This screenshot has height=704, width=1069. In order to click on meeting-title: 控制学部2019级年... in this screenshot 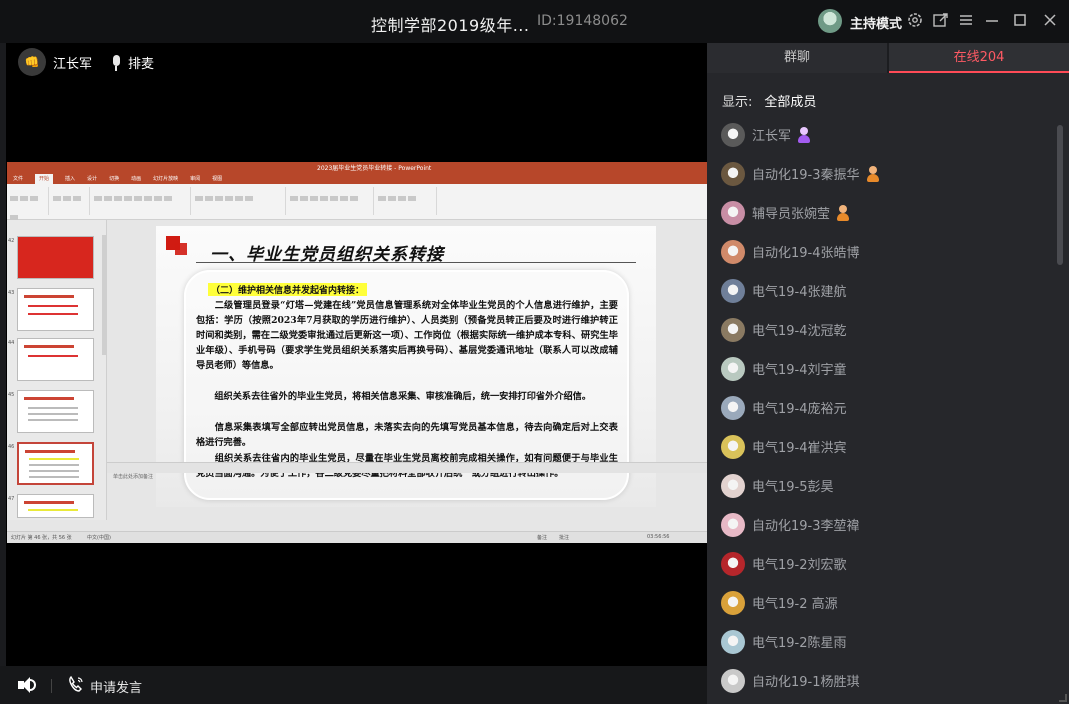, I will do `click(450, 25)`.